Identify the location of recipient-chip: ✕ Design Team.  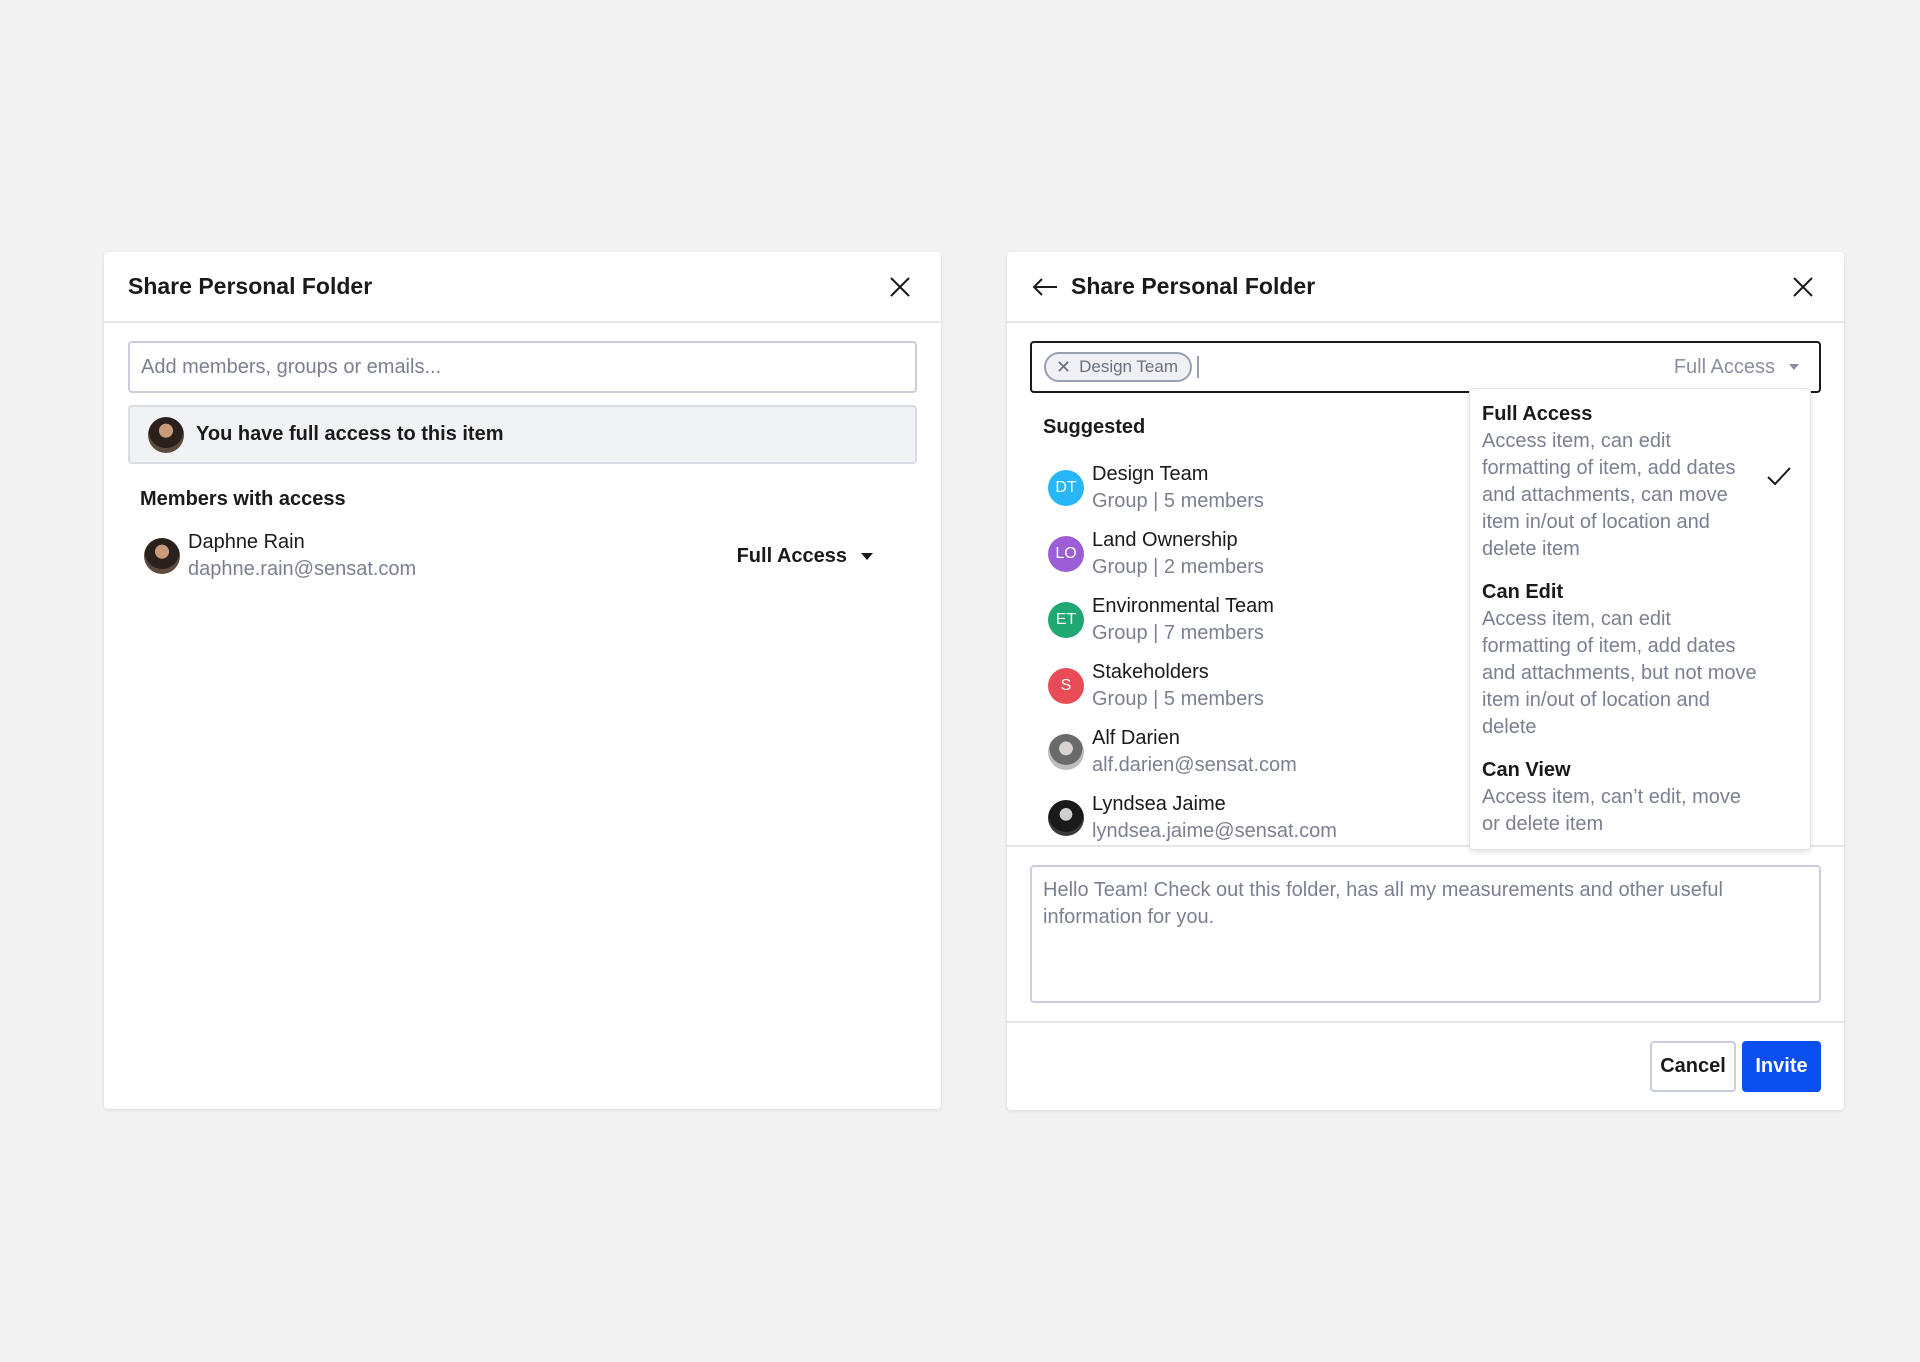
(1118, 367).